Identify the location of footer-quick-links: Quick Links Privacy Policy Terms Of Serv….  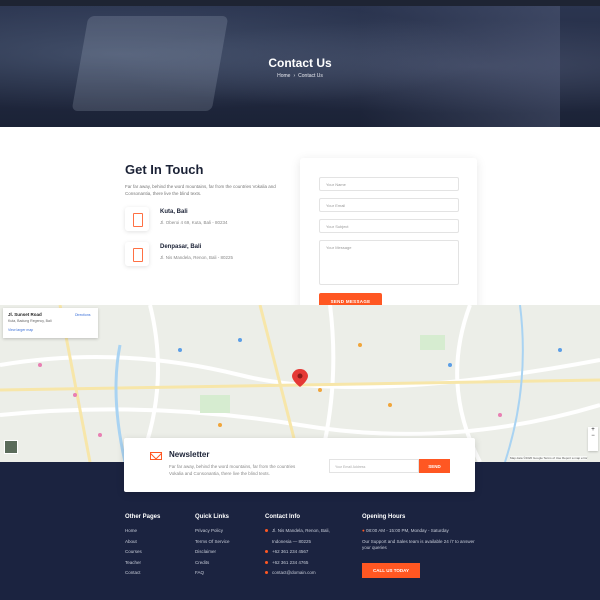
(212, 547).